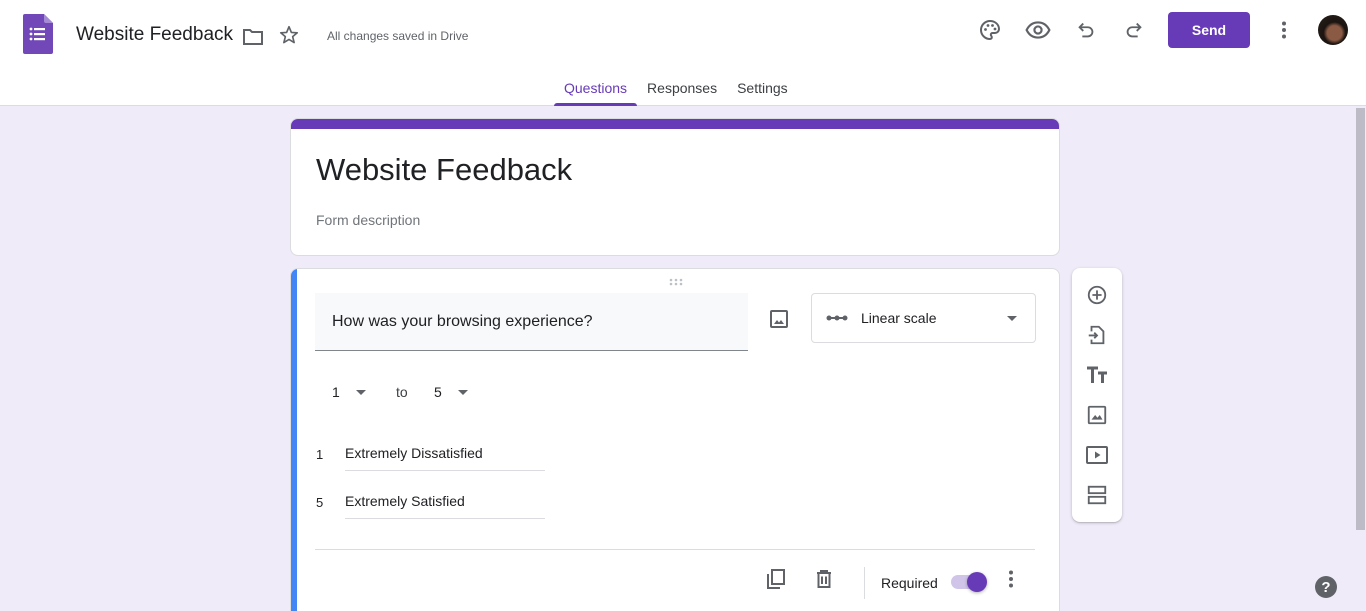 Image resolution: width=1366 pixels, height=611 pixels. I want to click on account-avatar, so click(1333, 30).